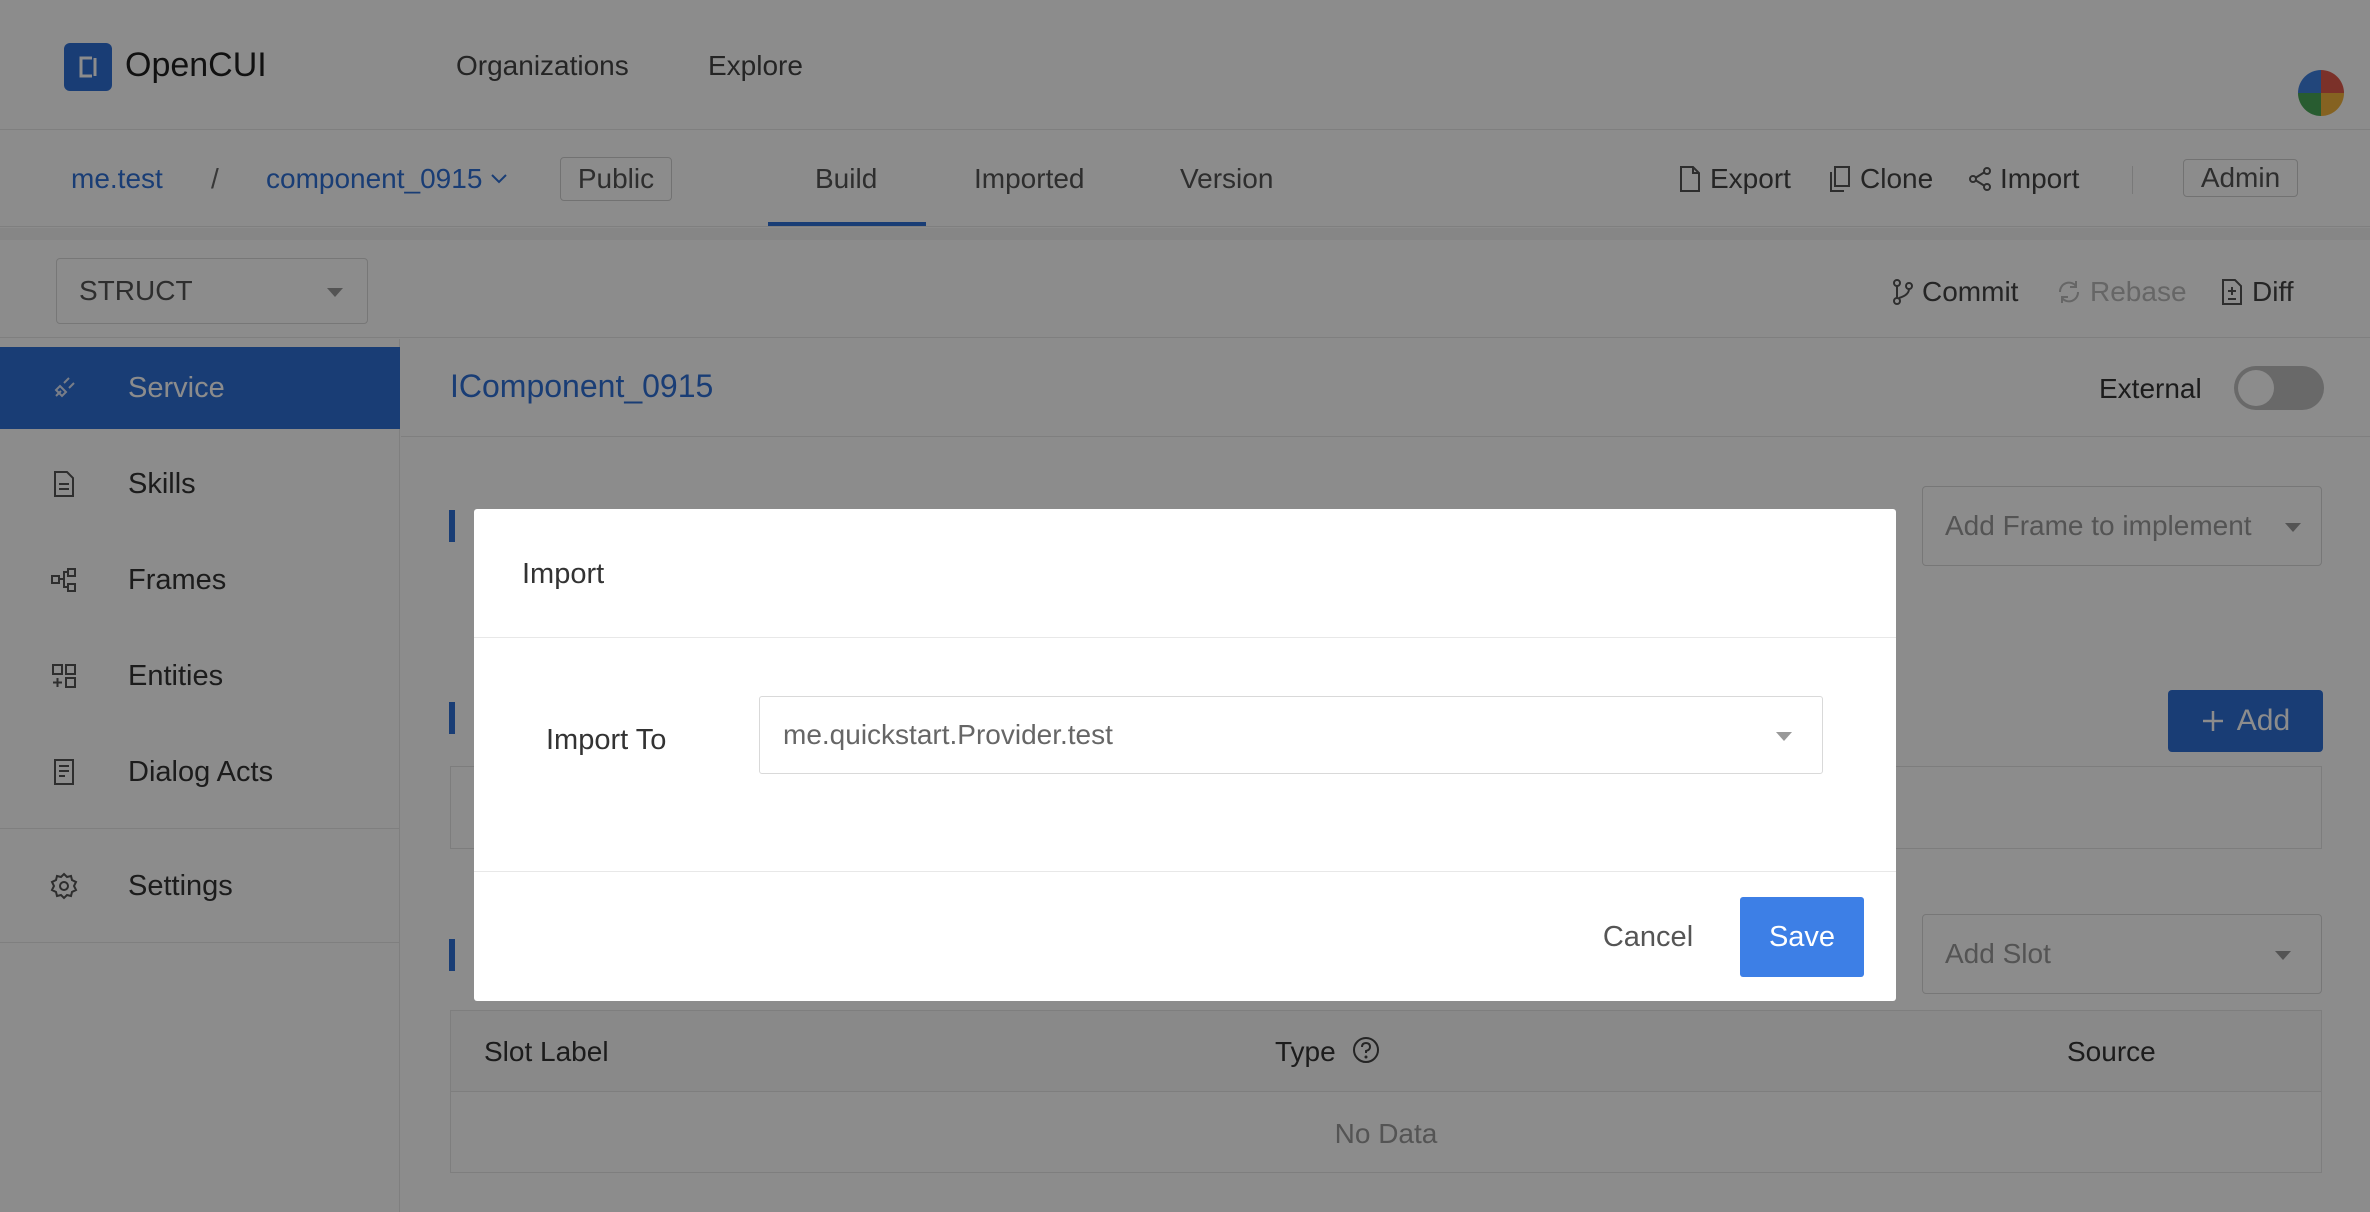 Image resolution: width=2370 pixels, height=1212 pixels. I want to click on caret-down-icon, so click(1784, 736).